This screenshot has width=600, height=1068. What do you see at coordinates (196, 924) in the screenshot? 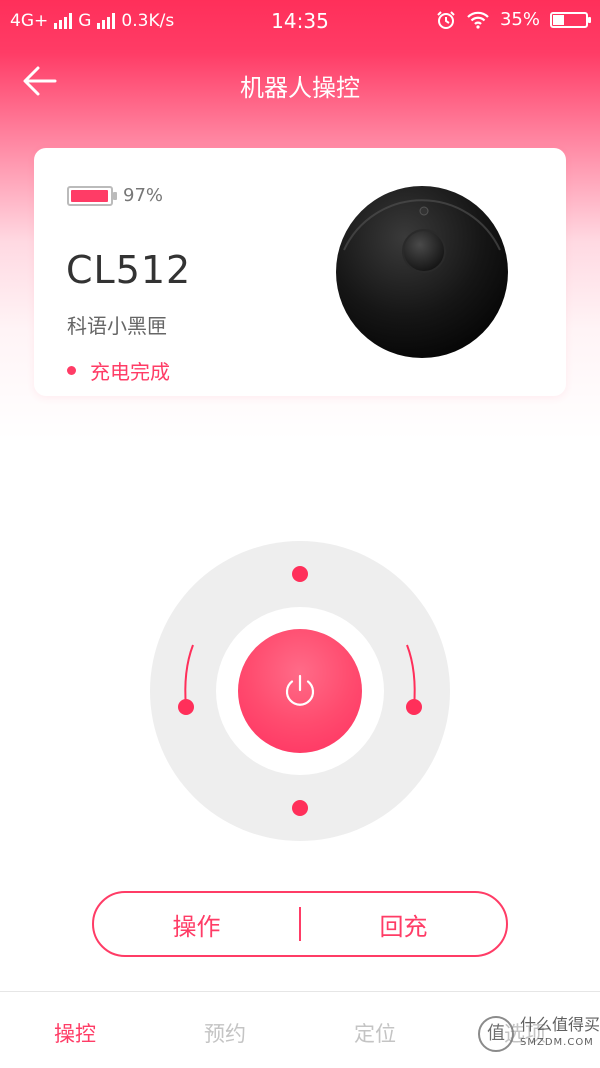
I see `operate-button: 操作` at bounding box center [196, 924].